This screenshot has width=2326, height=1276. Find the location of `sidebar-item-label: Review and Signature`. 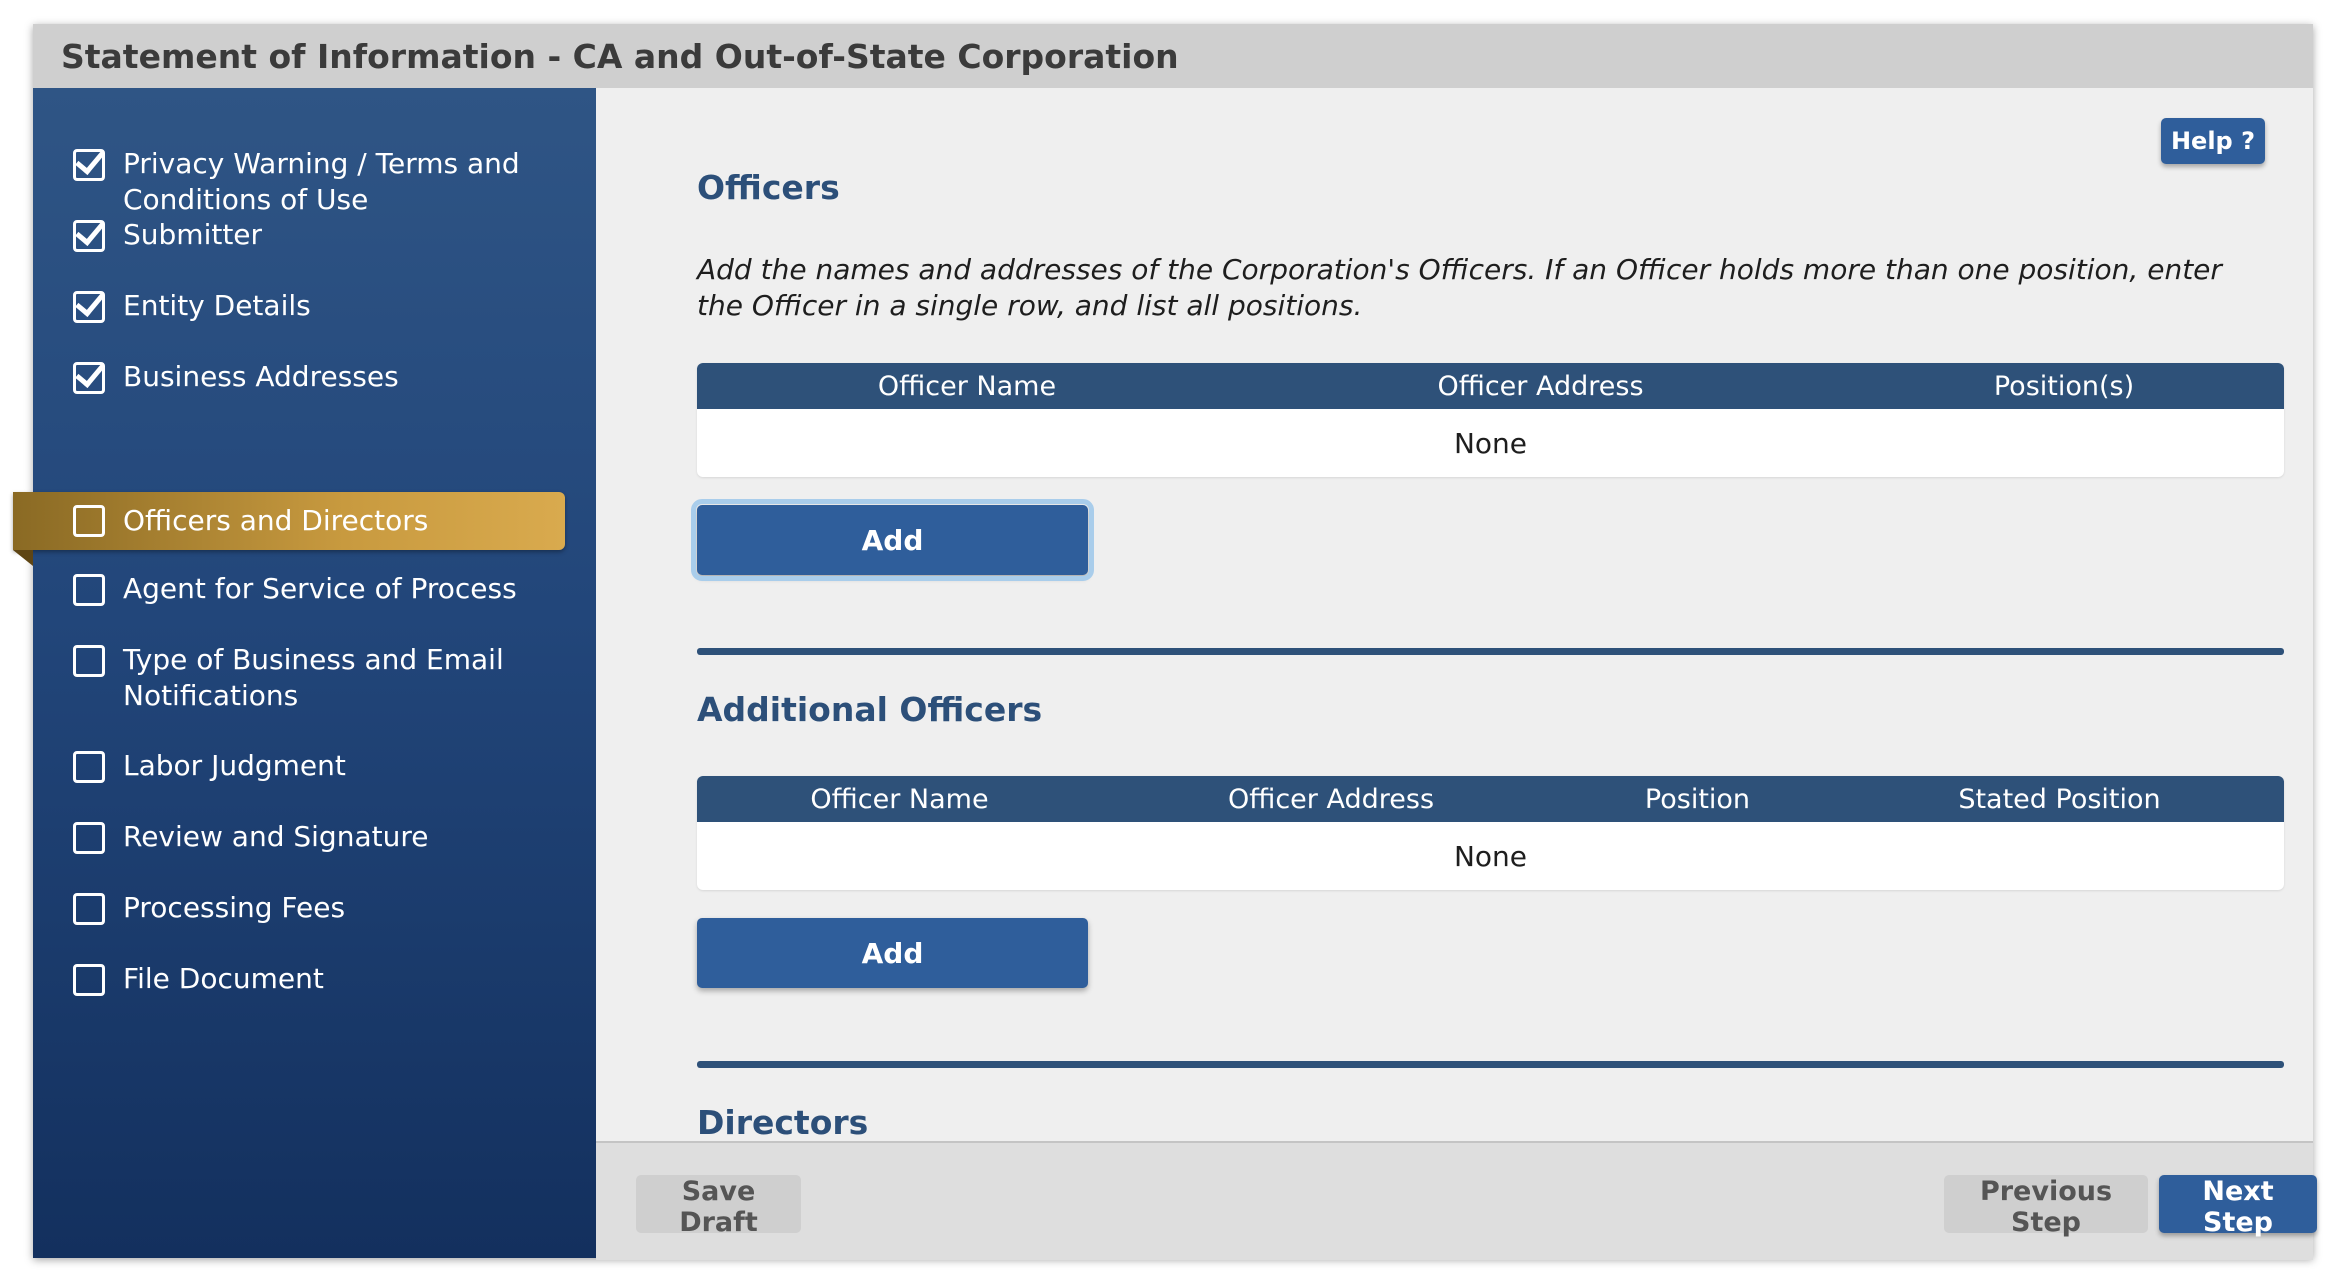

sidebar-item-label: Review and Signature is located at coordinates (276, 836).